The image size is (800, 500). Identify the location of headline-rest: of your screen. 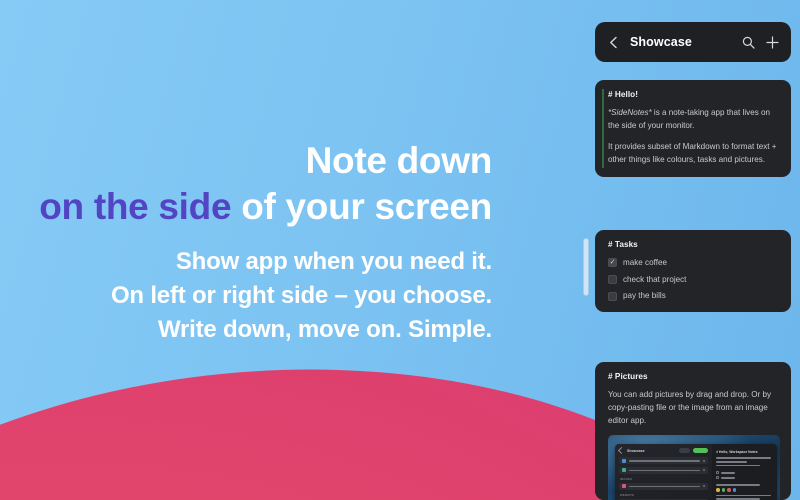
(361, 207).